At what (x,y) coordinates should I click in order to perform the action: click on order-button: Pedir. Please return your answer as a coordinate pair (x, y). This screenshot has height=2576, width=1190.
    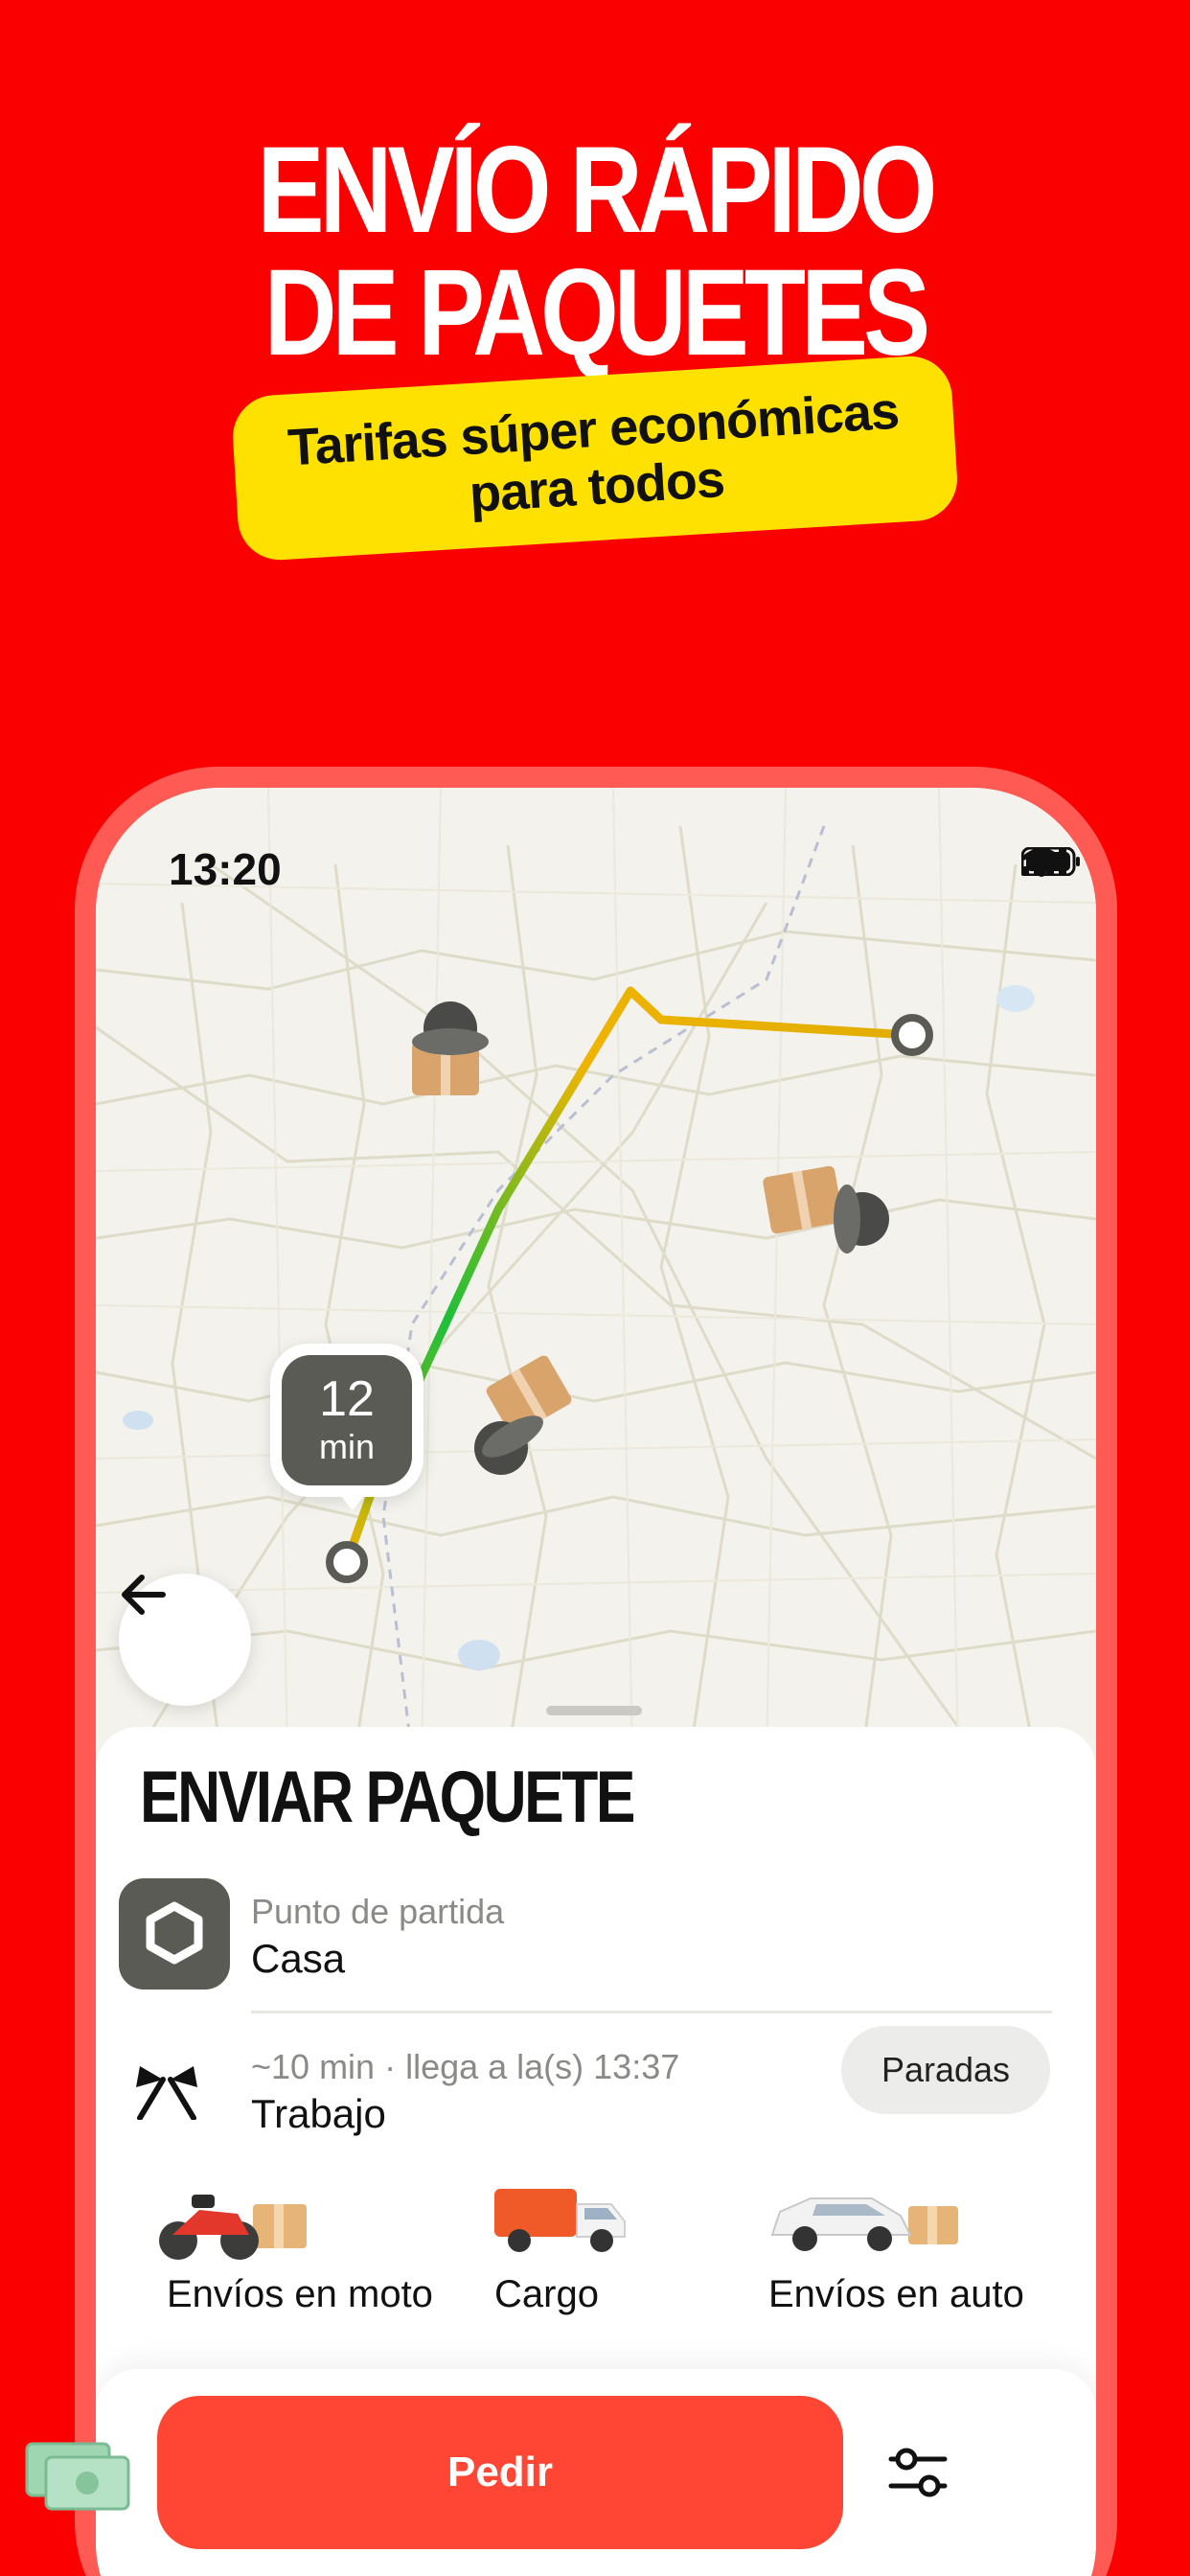
    Looking at the image, I should click on (500, 2472).